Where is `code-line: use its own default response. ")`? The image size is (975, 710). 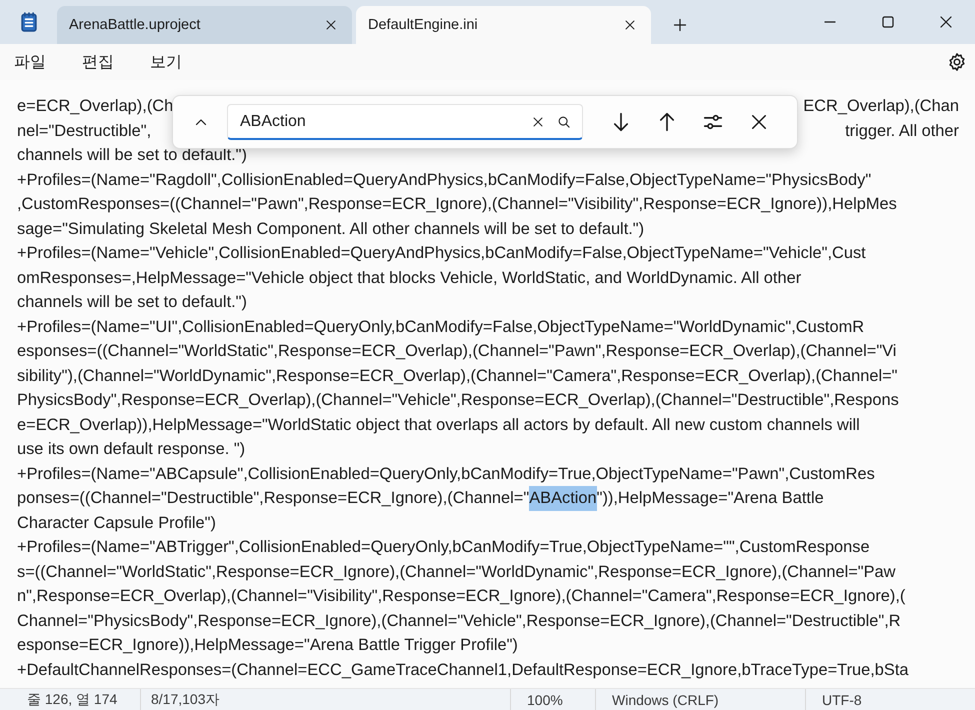
code-line: use its own default response. ") is located at coordinates (131, 449).